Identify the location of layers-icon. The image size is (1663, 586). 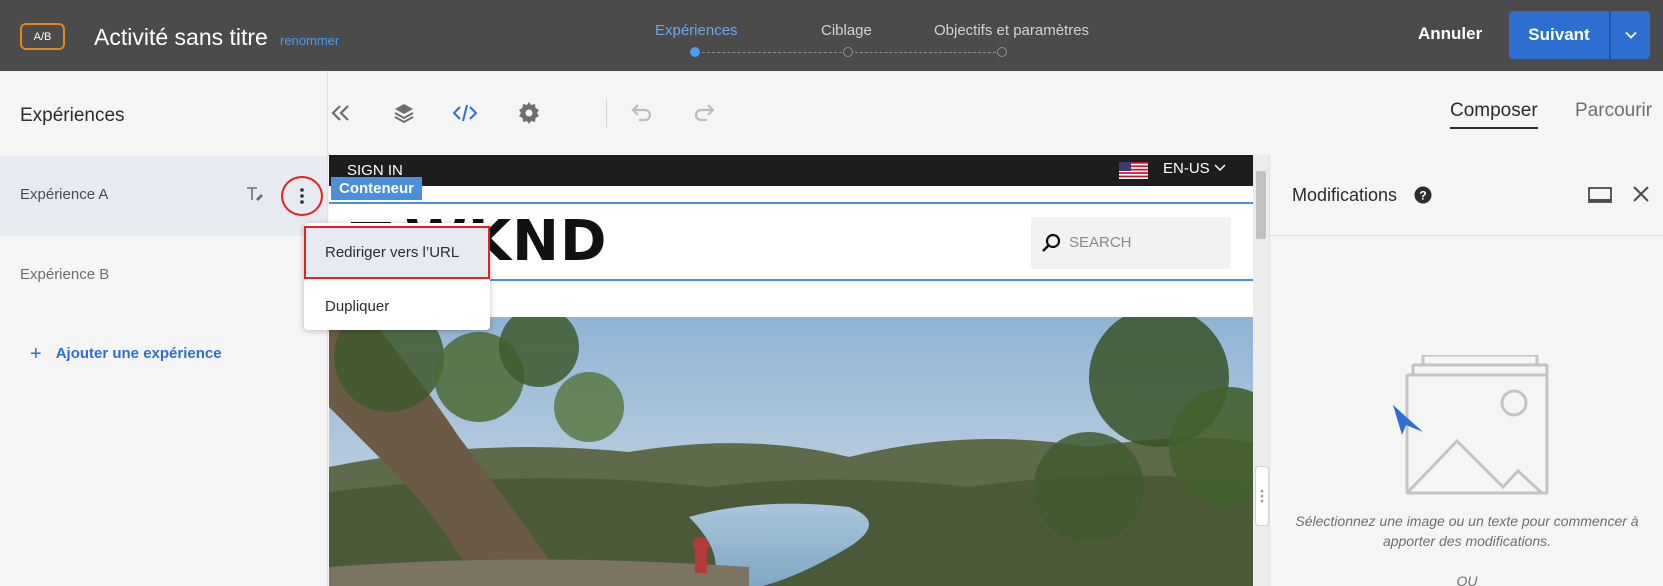
(404, 113).